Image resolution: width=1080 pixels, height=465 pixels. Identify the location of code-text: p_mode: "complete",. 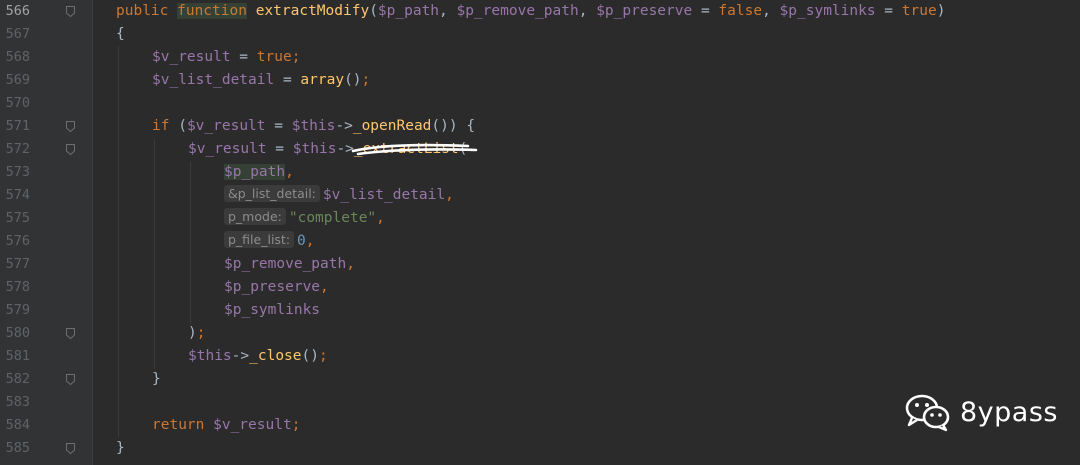
(304, 218).